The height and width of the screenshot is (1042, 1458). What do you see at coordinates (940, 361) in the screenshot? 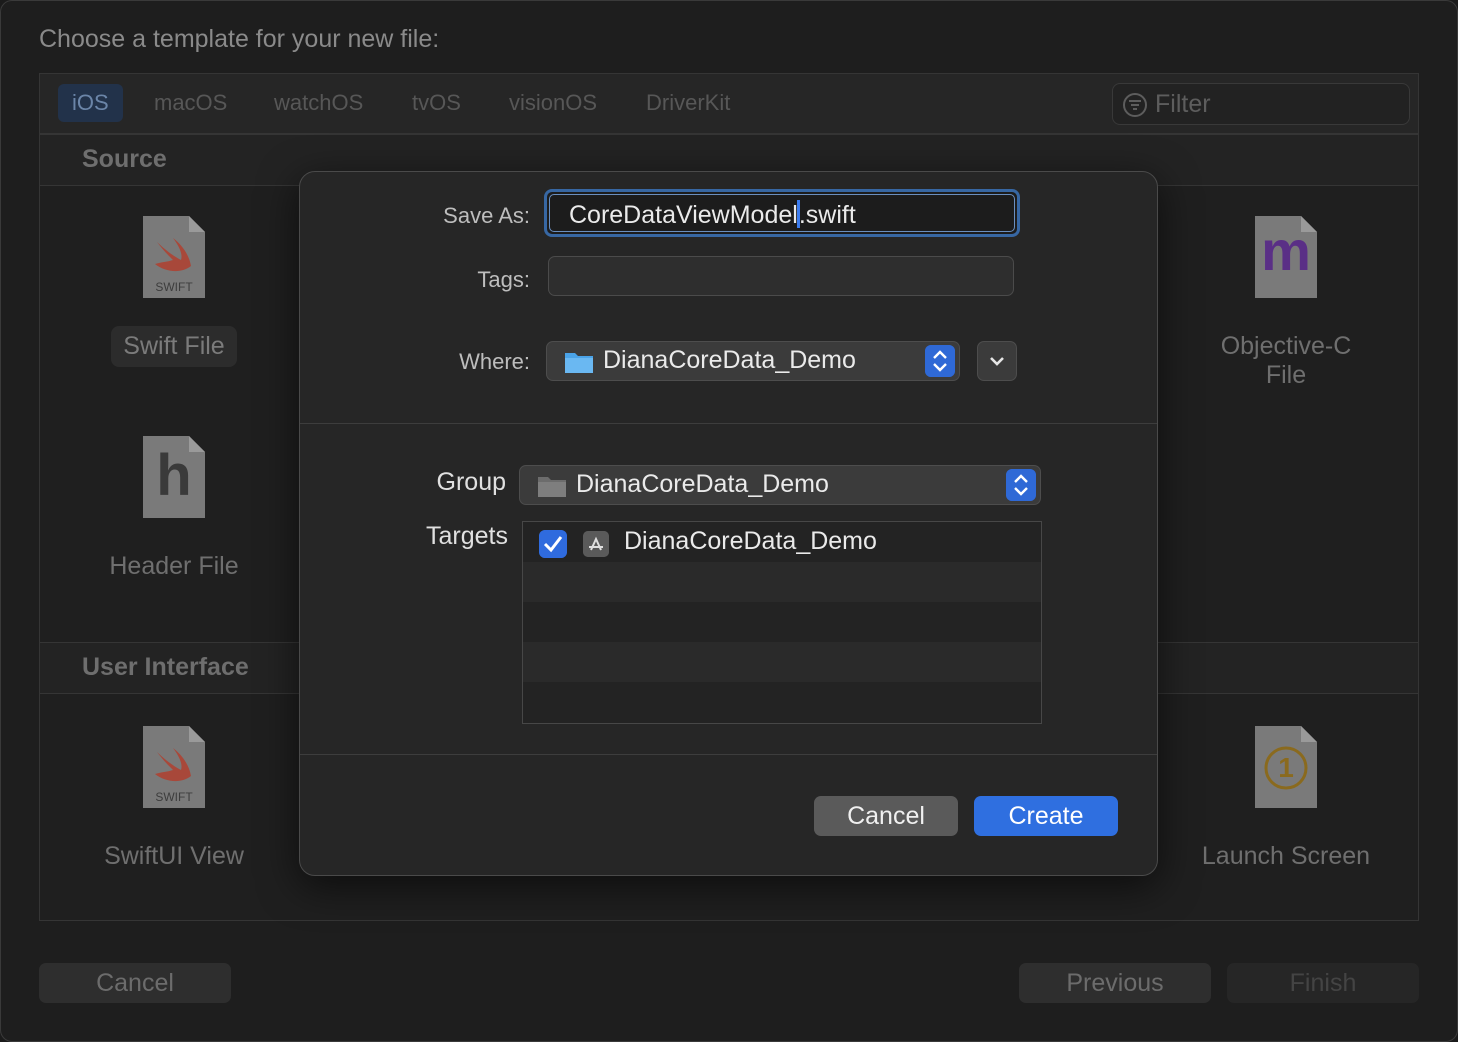
I see `up-down-chevron-icon` at bounding box center [940, 361].